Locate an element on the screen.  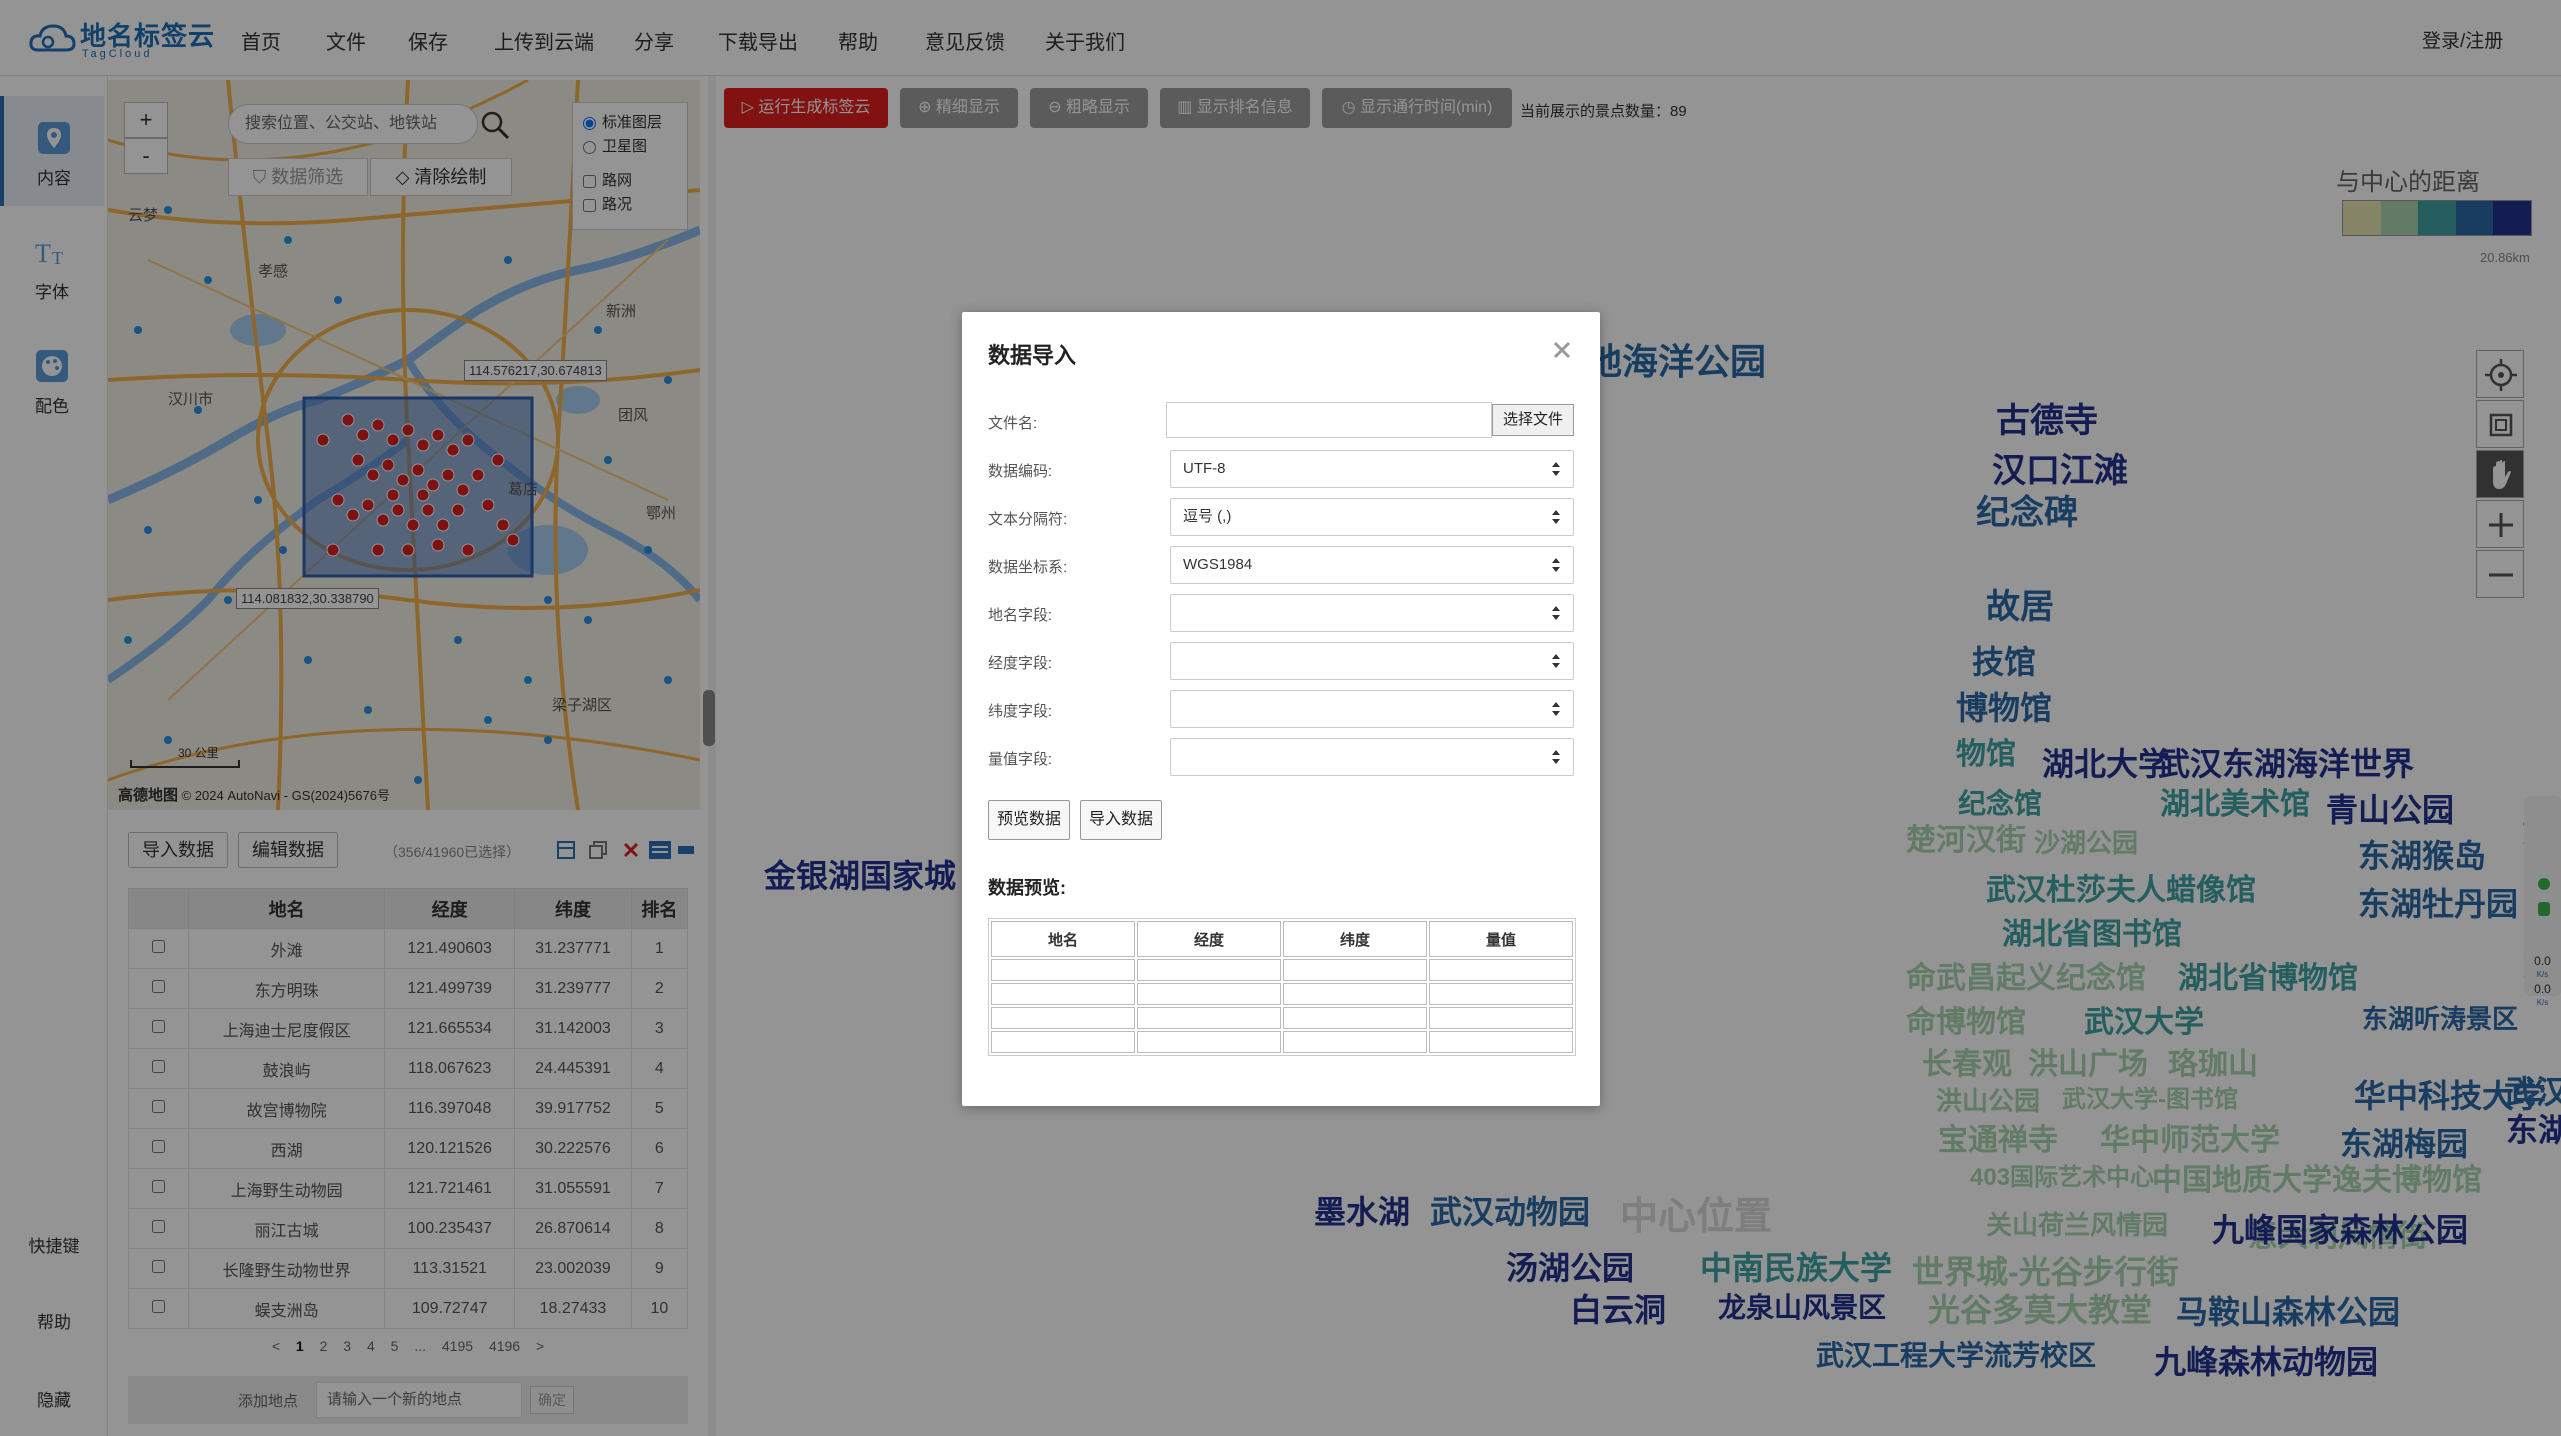
value-field-label: 量值字段: is located at coordinates (1020, 759).